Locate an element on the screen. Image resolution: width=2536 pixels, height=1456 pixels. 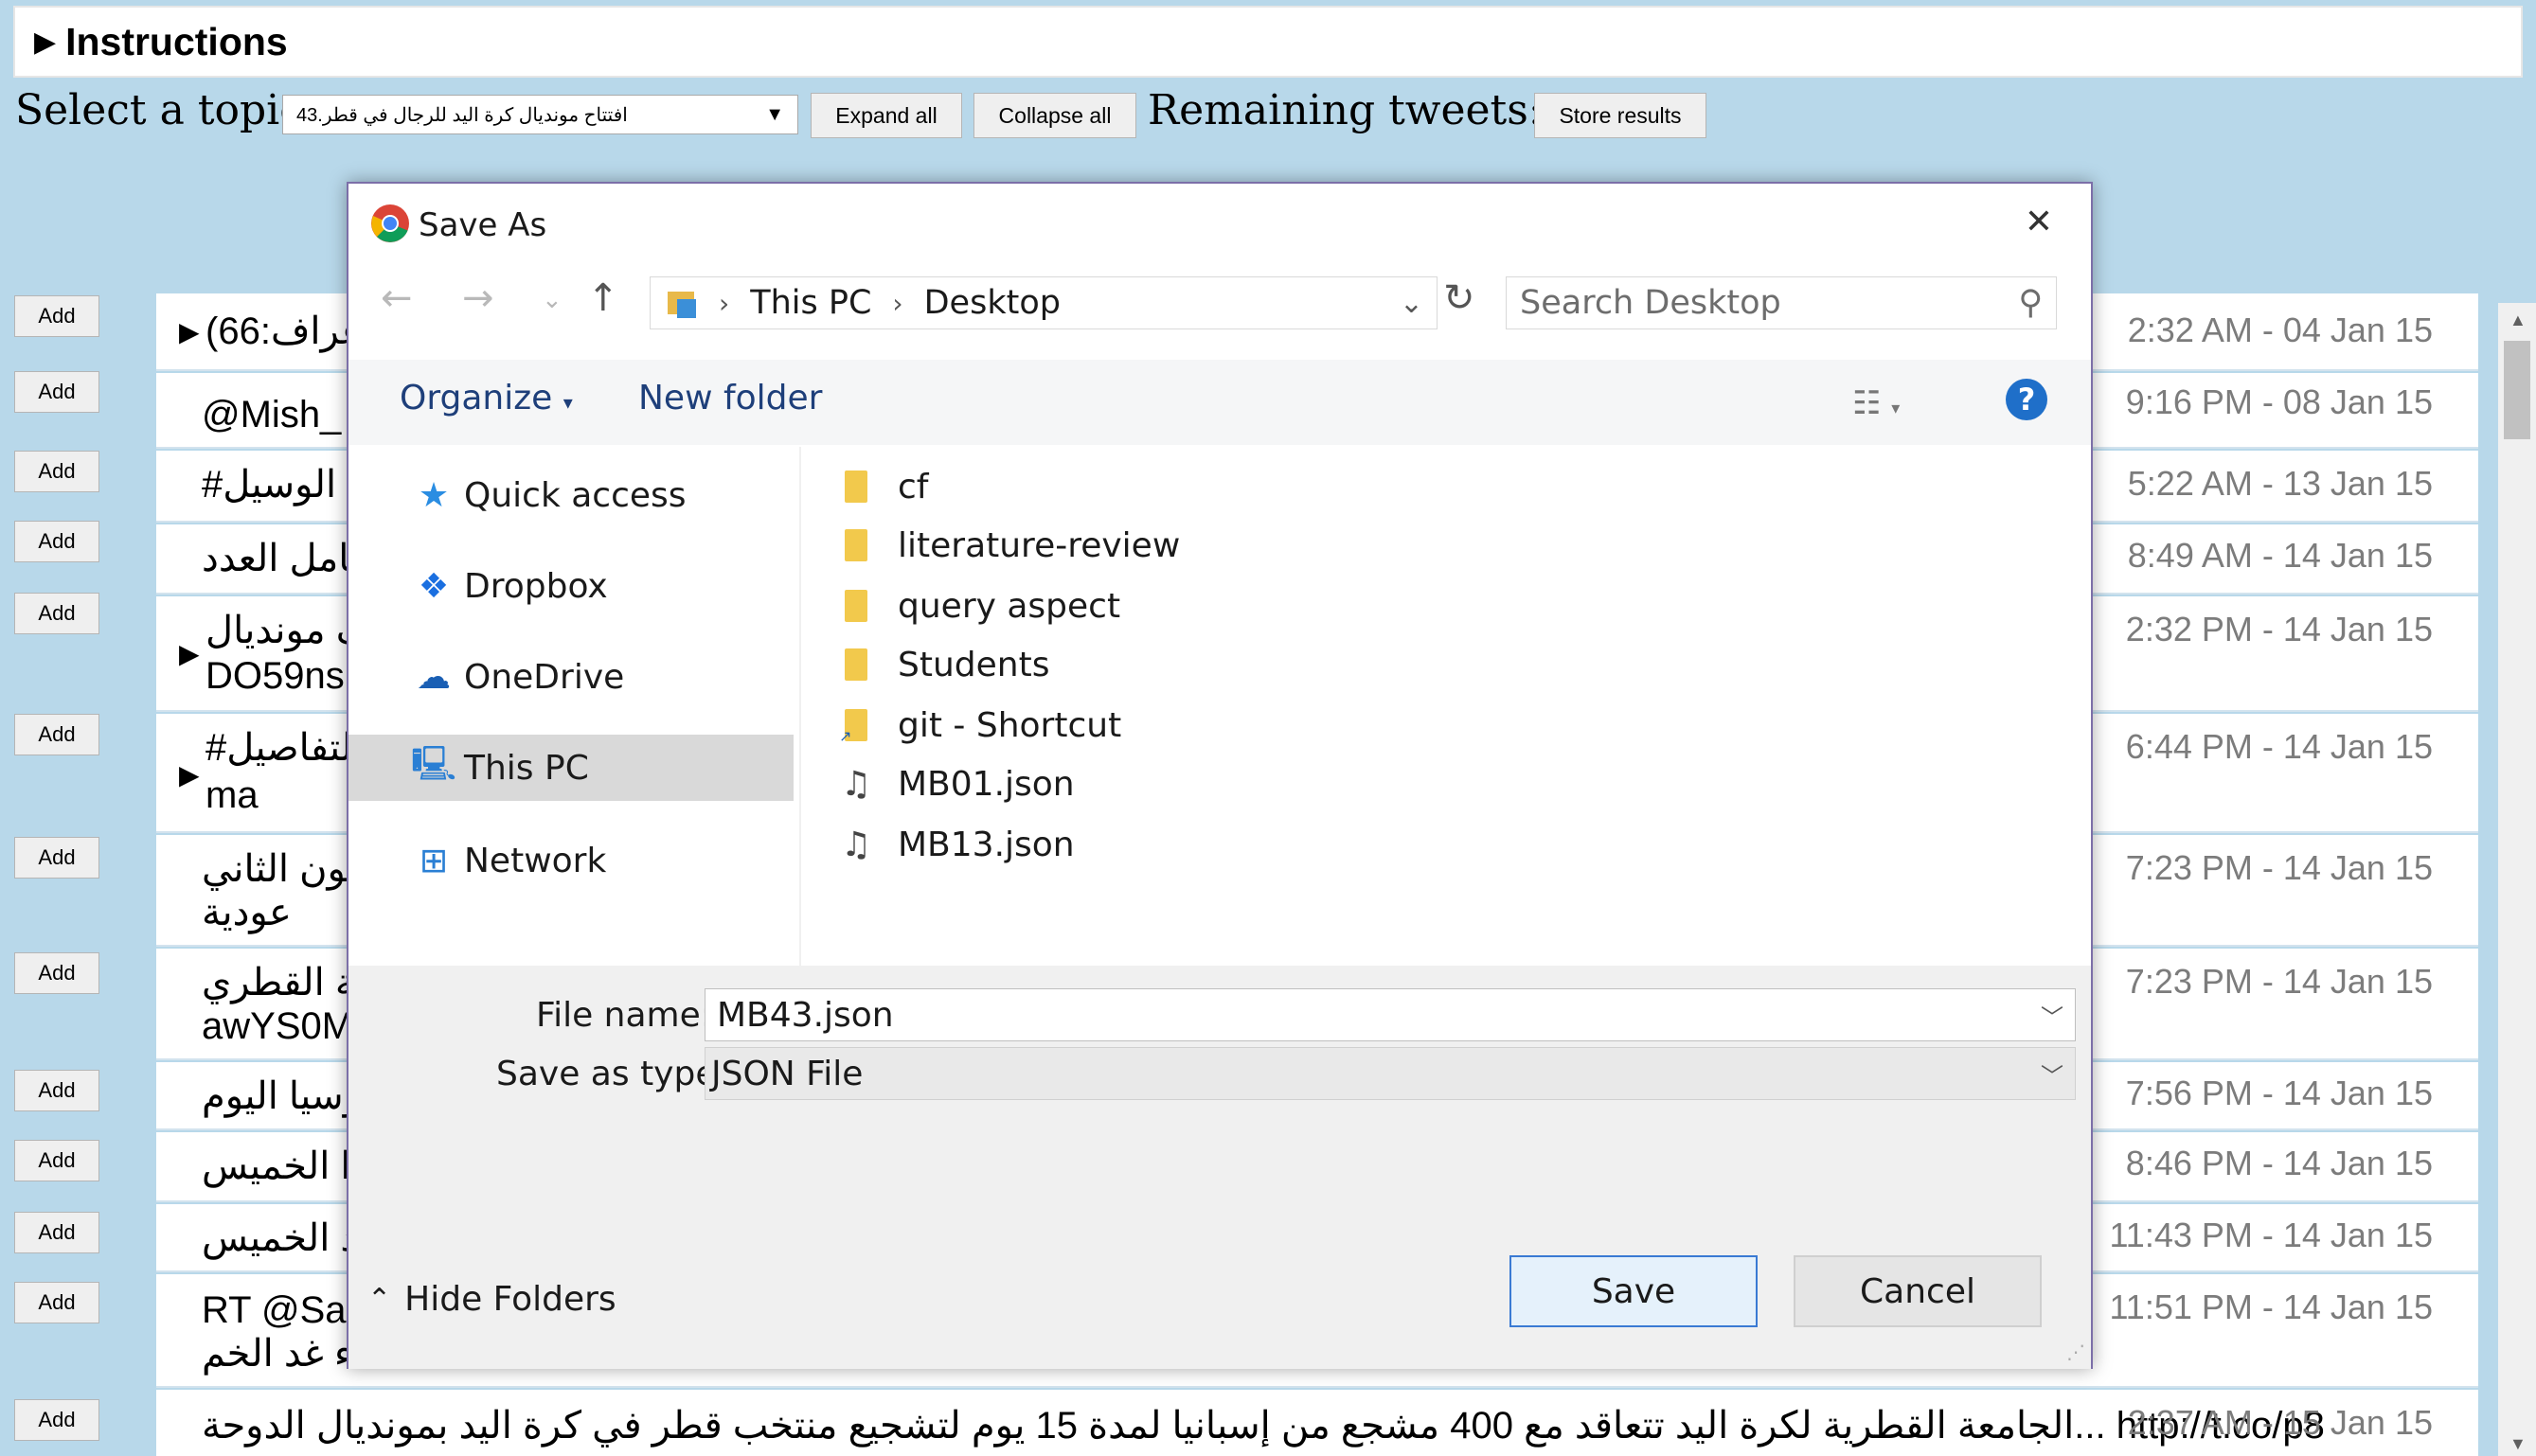
nav-item-network: ⊞ Network is located at coordinates (571, 860).